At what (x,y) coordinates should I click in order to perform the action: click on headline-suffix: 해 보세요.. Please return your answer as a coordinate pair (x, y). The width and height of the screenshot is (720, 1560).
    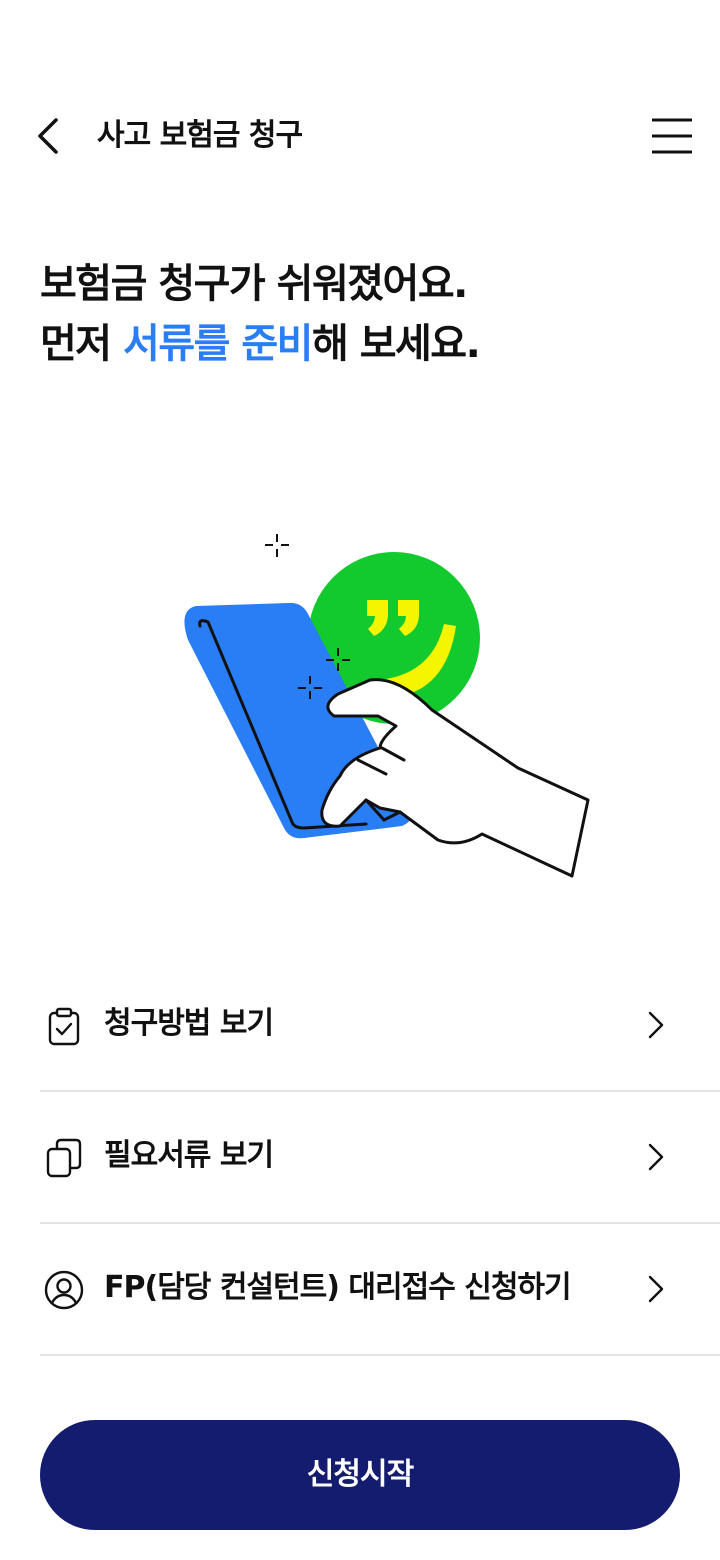
    Looking at the image, I should click on (396, 344).